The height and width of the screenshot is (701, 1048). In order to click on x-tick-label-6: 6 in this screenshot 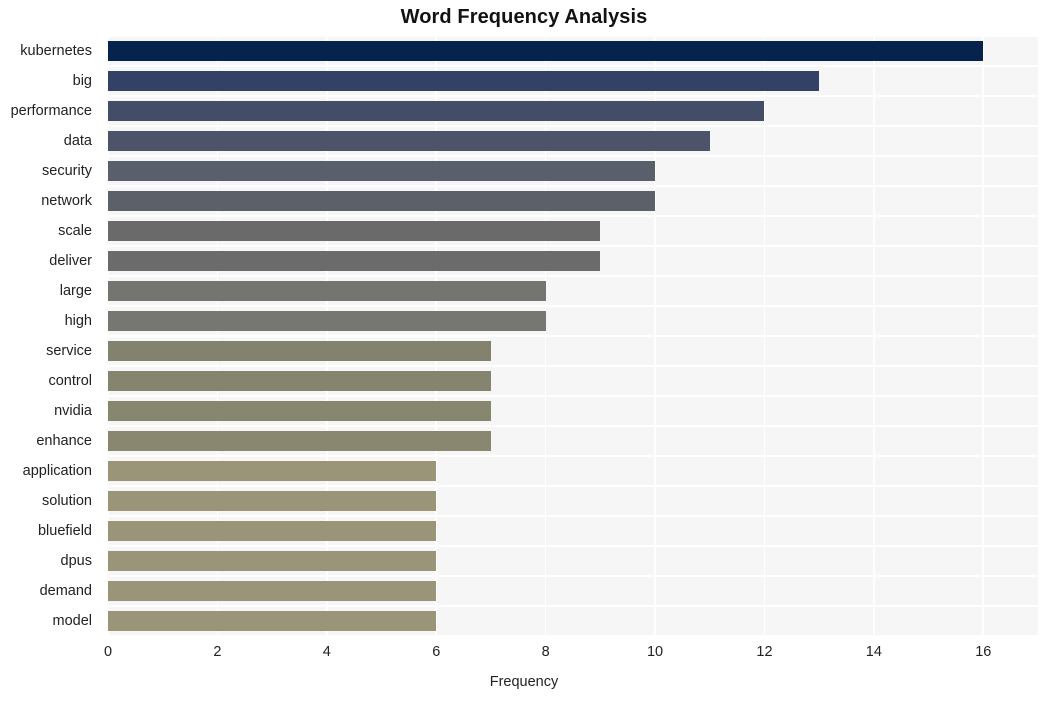, I will do `click(436, 652)`.